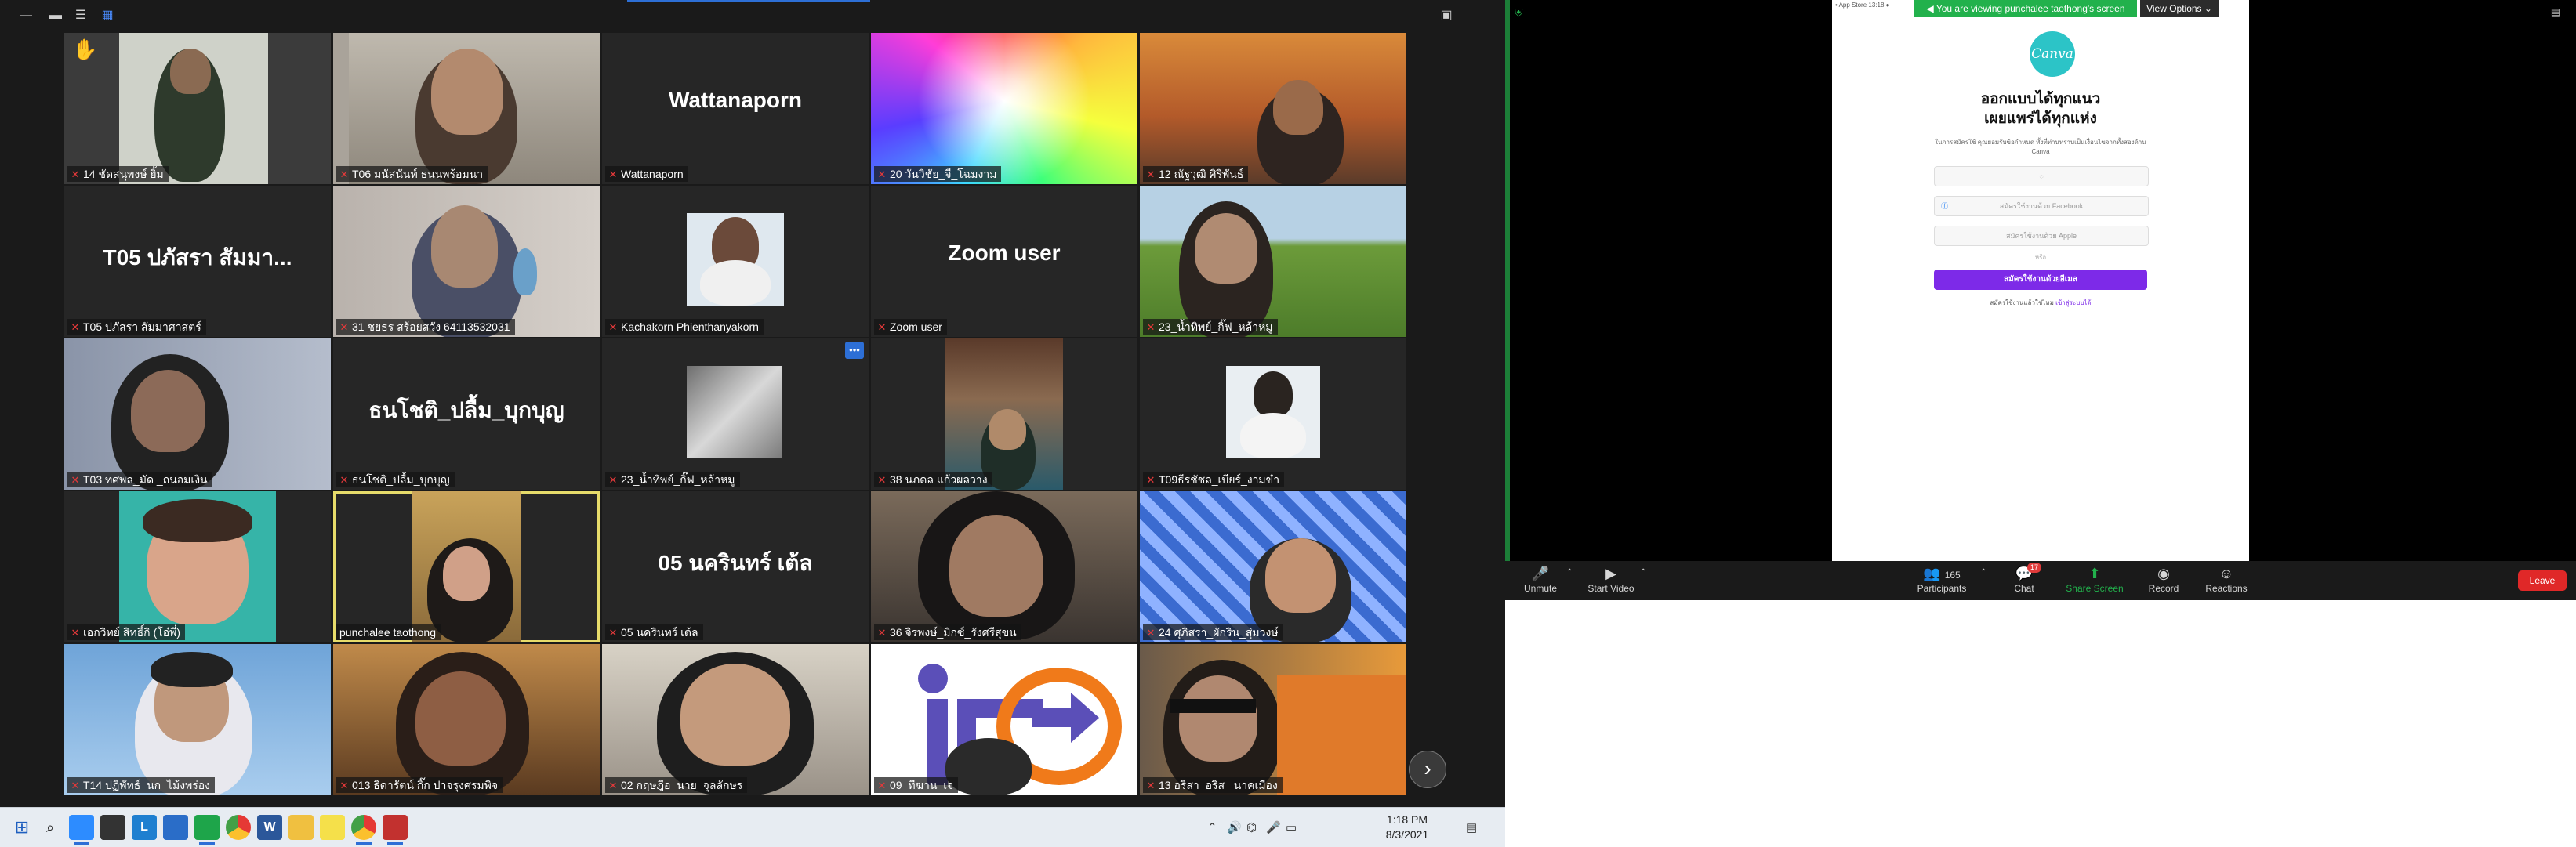 The image size is (2576, 847). What do you see at coordinates (198, 109) in the screenshot?
I see `participant-tile: ✋ ✕ 14 ชัดสนุพงษ์ ยิ้ม` at bounding box center [198, 109].